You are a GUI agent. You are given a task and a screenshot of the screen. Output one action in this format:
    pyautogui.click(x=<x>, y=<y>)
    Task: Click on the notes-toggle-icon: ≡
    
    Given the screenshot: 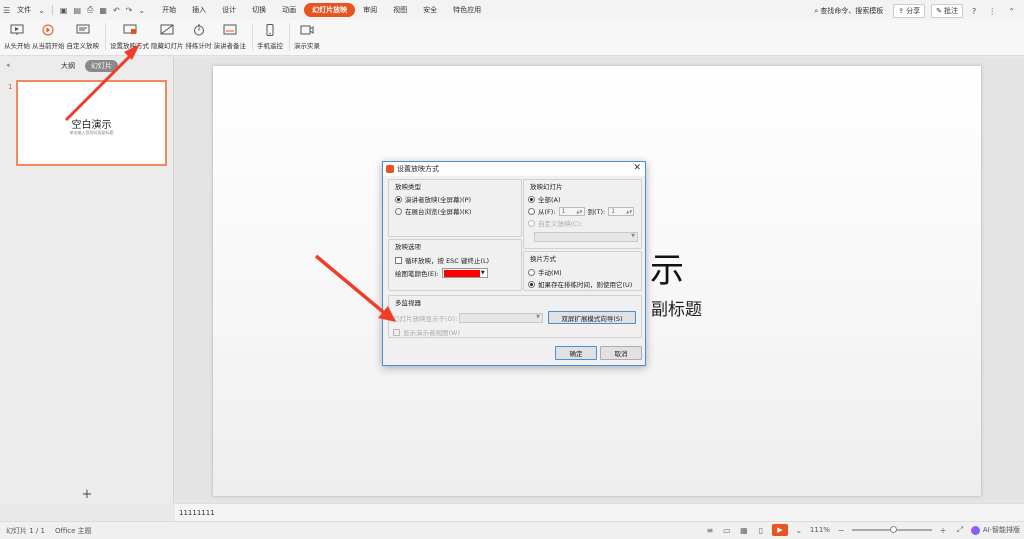 What is the action you would take?
    pyautogui.click(x=710, y=530)
    